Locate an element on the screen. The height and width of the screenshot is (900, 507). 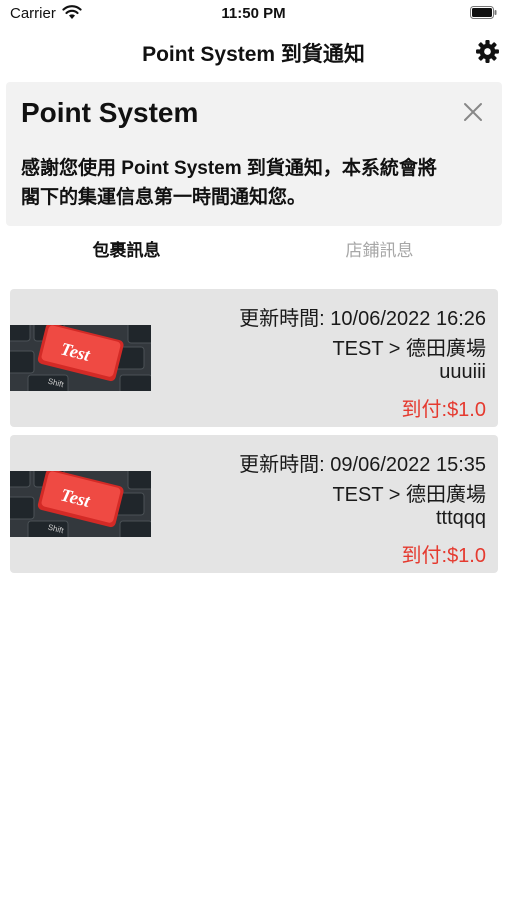
nav-title: Point System 到貨通知 is located at coordinates (253, 54).